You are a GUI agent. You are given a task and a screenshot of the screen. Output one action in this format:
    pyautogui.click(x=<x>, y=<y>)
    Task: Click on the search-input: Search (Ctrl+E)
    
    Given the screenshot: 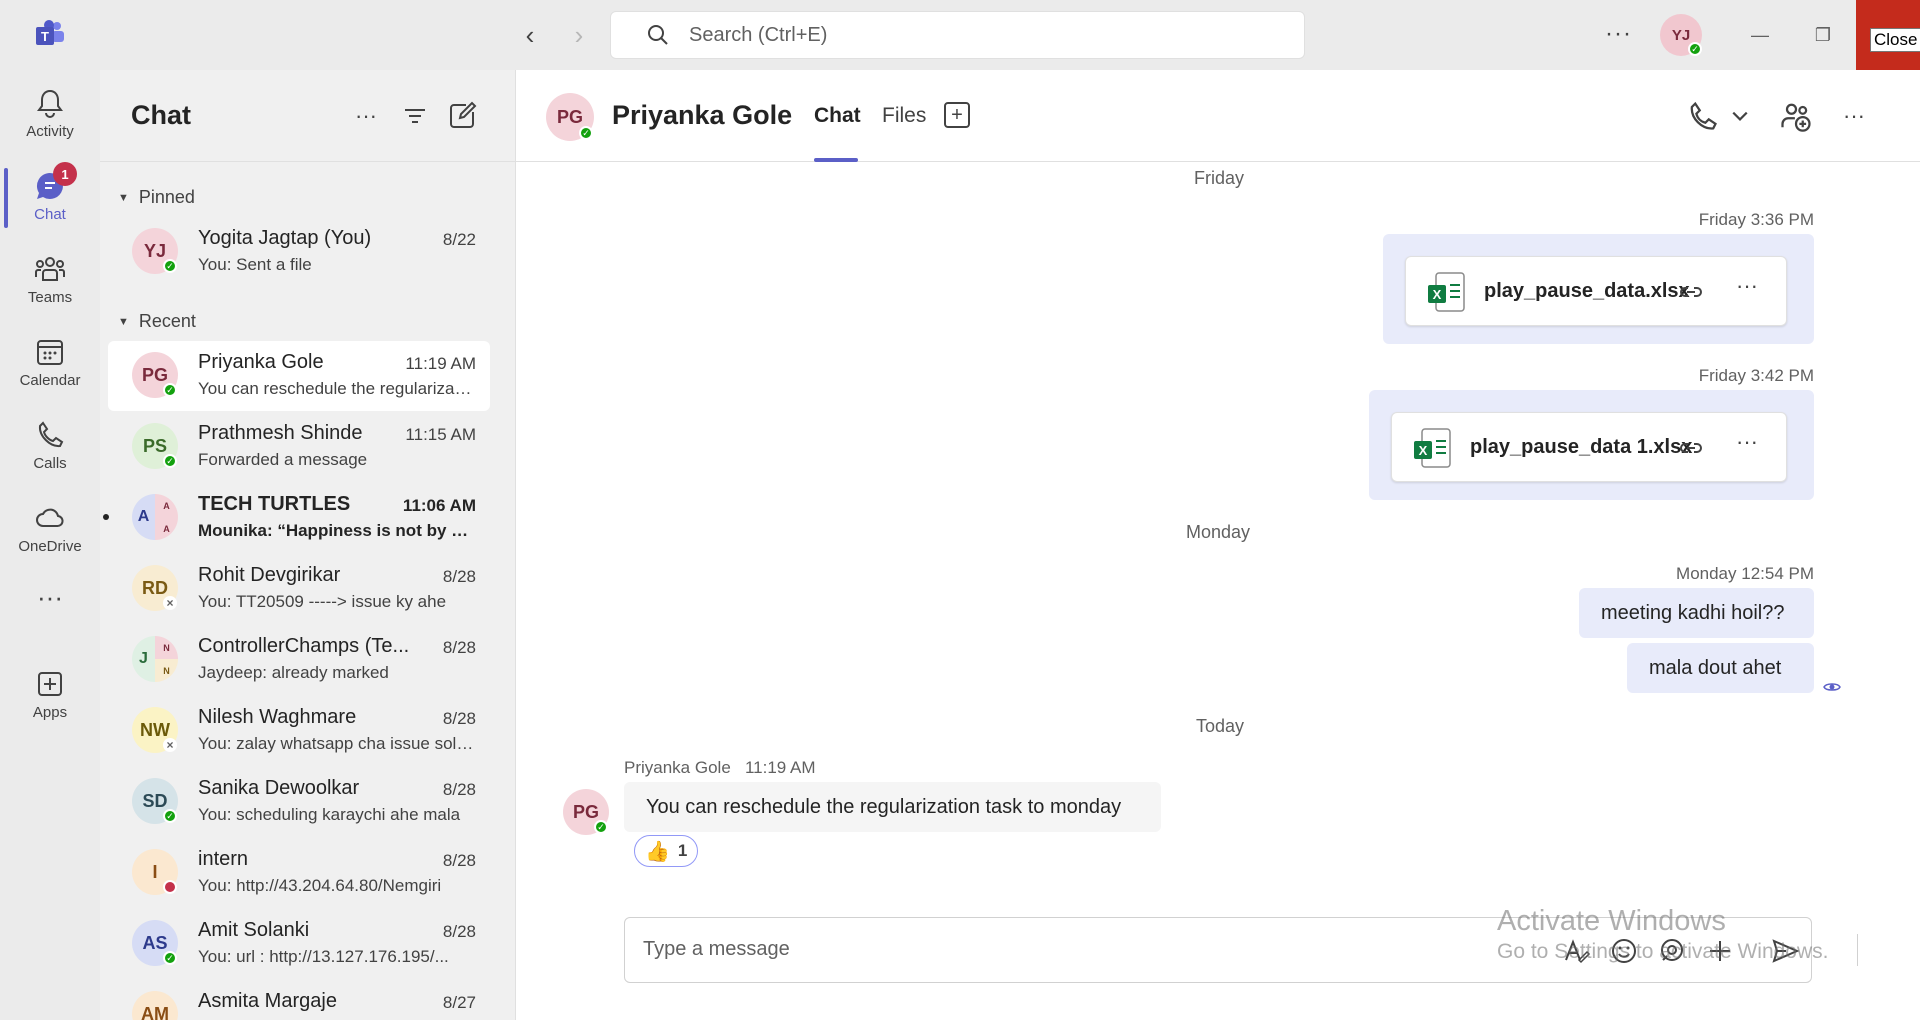 What is the action you would take?
    pyautogui.click(x=957, y=35)
    